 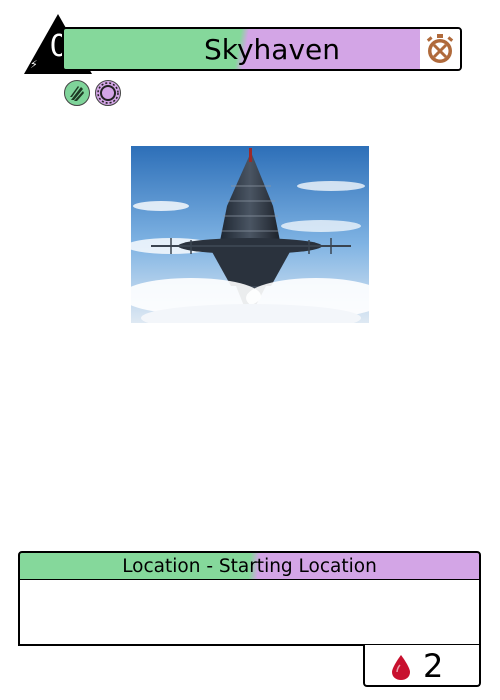 I want to click on stat-value: 2, so click(x=433, y=666).